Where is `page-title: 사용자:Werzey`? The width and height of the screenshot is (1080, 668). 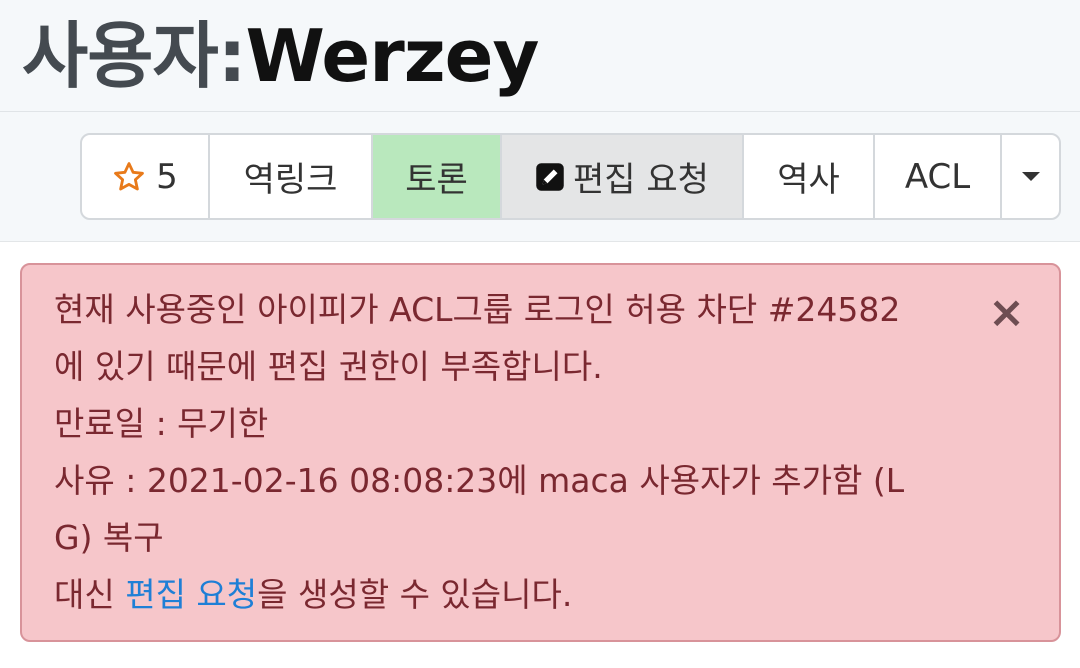 page-title: 사용자:Werzey is located at coordinates (281, 56).